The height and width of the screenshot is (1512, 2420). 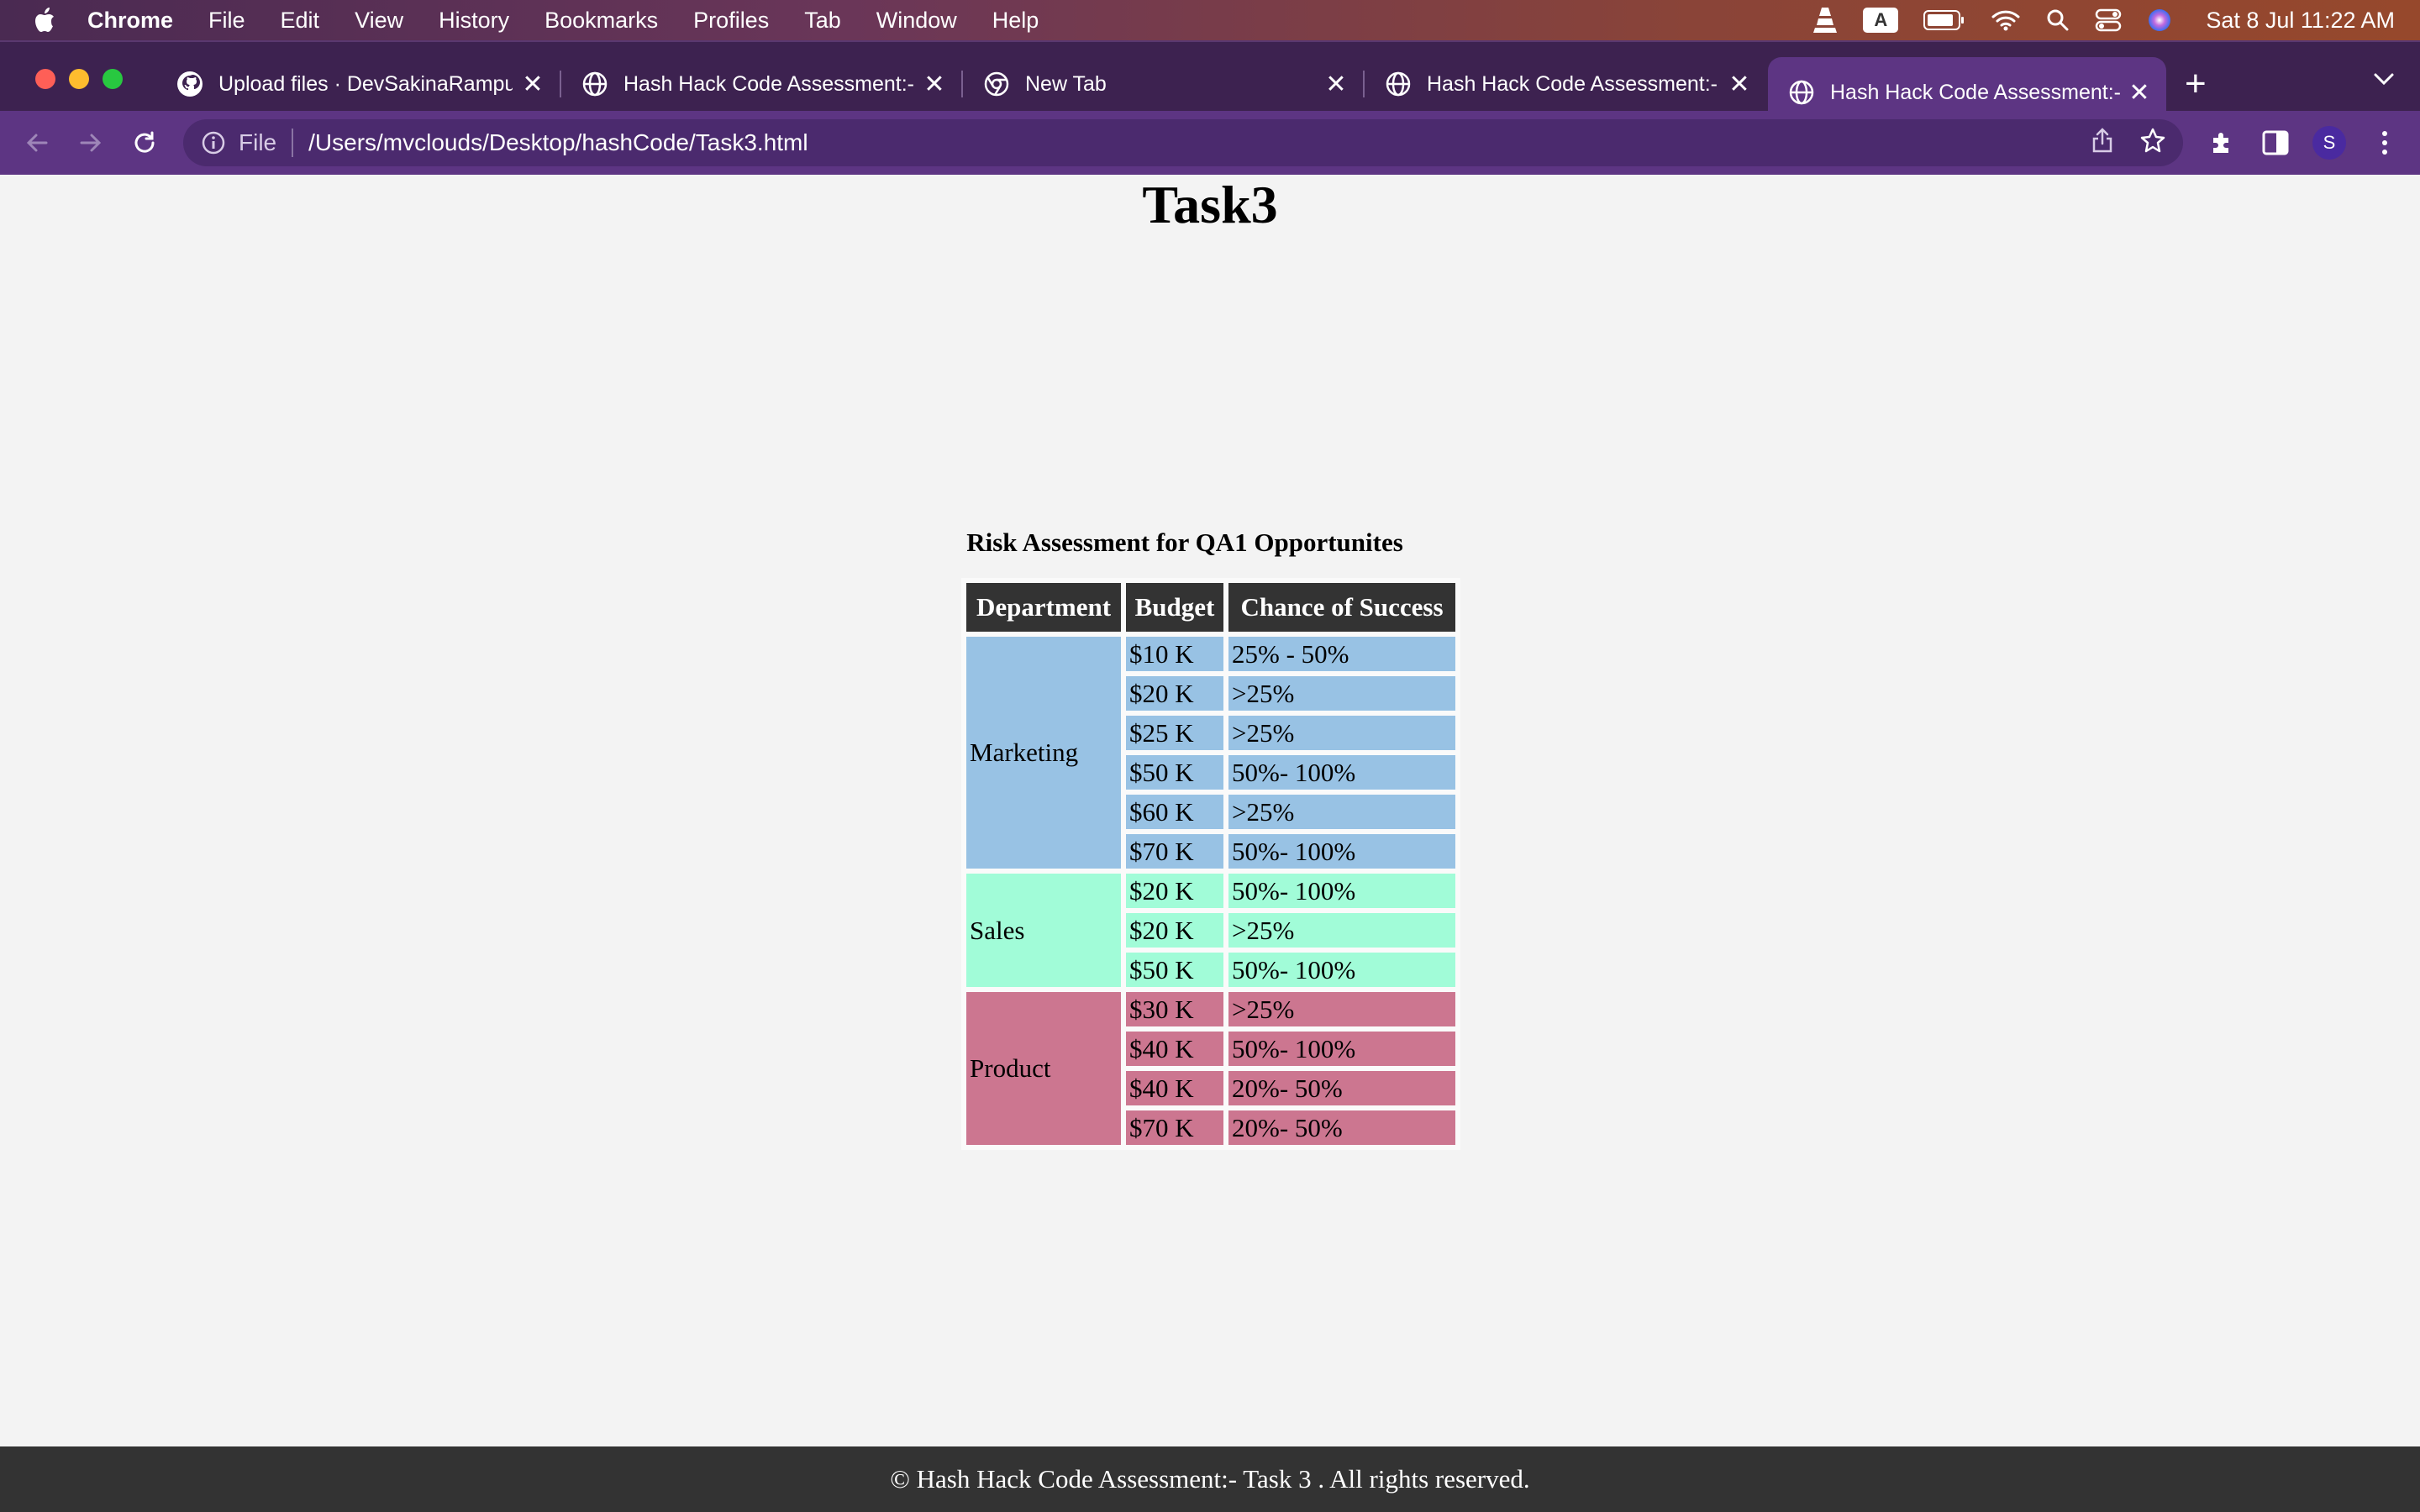 What do you see at coordinates (2222, 143) in the screenshot?
I see `extensions-puzzle-icon` at bounding box center [2222, 143].